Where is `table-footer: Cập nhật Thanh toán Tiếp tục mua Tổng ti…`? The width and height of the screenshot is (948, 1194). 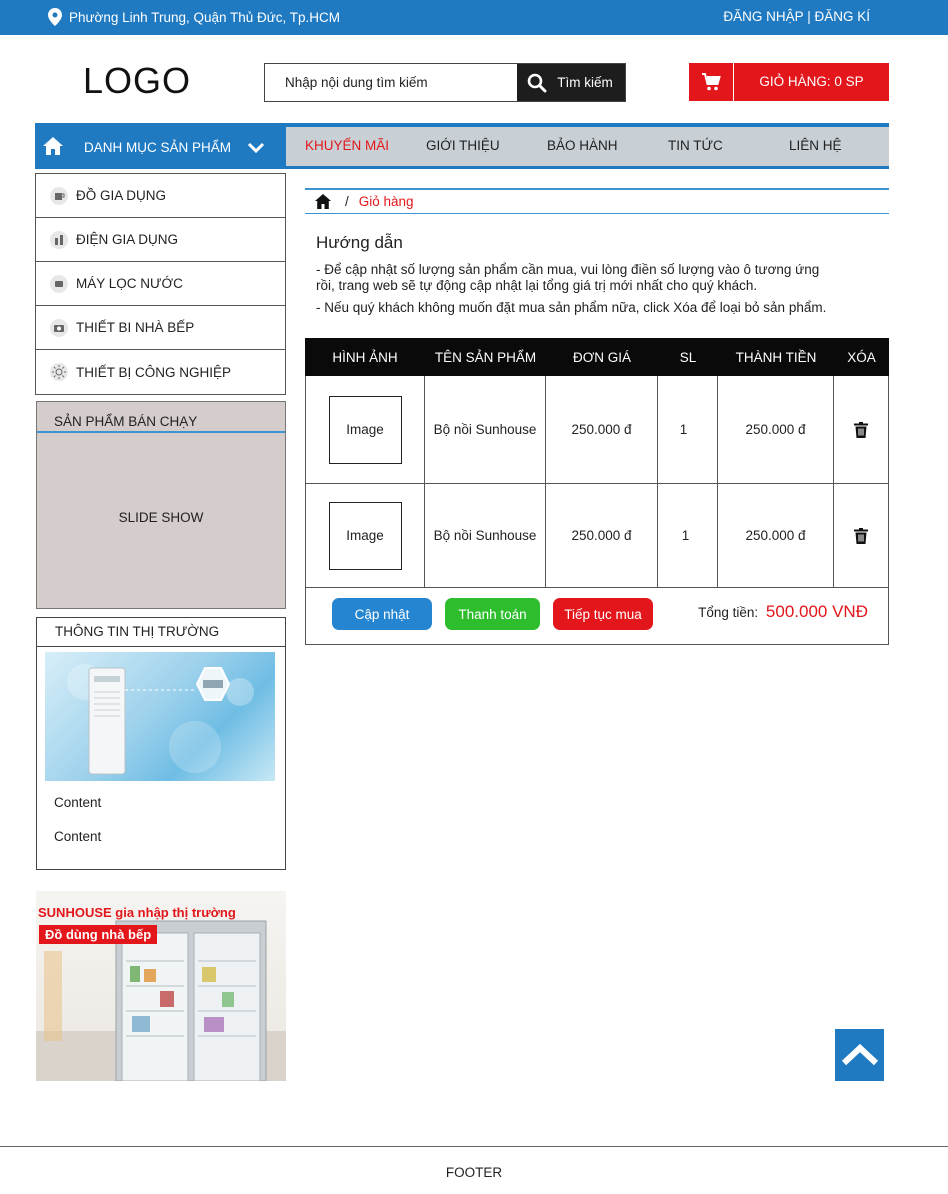
table-footer: Cập nhật Thanh toán Tiếp tục mua Tổng ti… is located at coordinates (597, 616).